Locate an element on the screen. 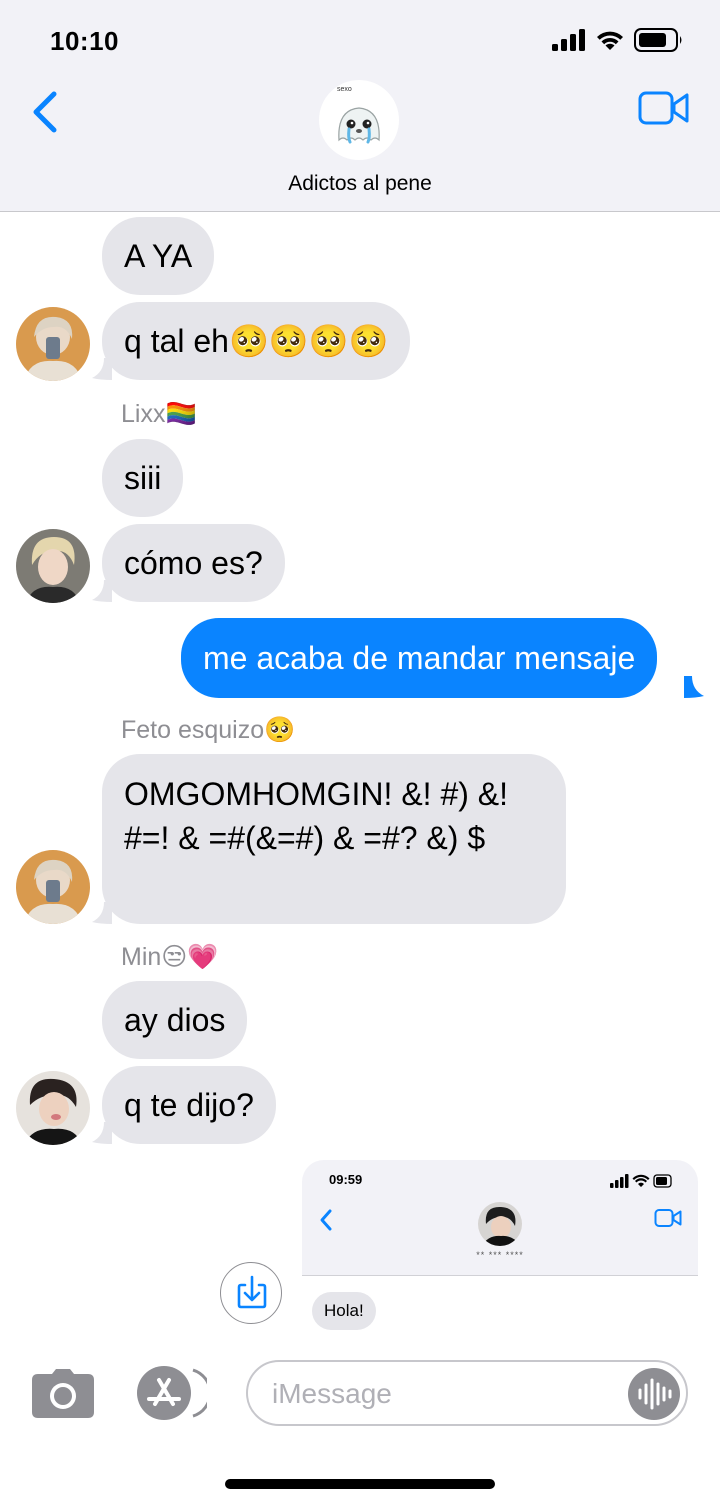  status-time: 10:10 is located at coordinates (84, 41).